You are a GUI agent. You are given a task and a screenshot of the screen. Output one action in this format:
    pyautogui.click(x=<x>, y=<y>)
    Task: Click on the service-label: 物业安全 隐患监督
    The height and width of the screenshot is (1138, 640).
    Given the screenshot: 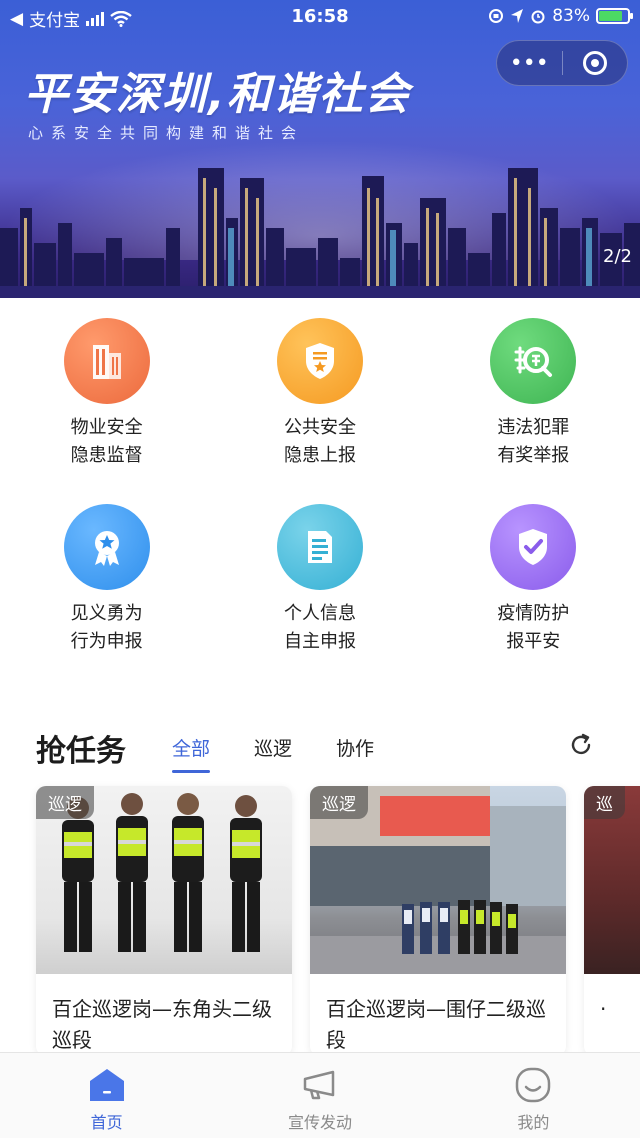 What is the action you would take?
    pyautogui.click(x=106, y=441)
    